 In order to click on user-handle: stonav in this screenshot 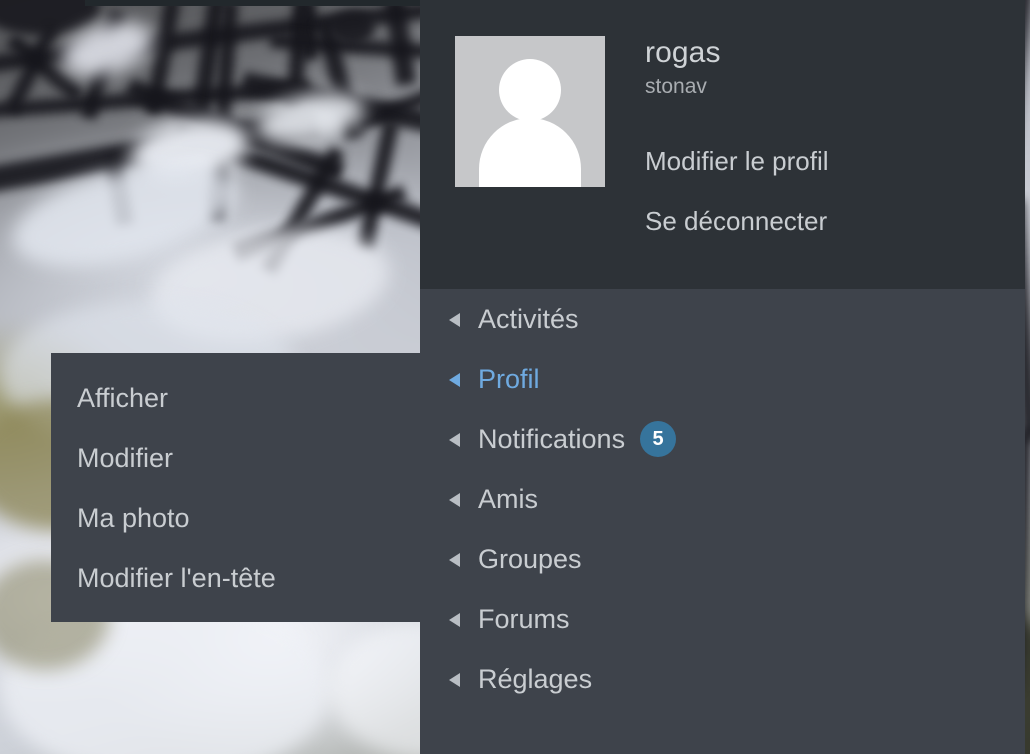, I will do `click(676, 86)`.